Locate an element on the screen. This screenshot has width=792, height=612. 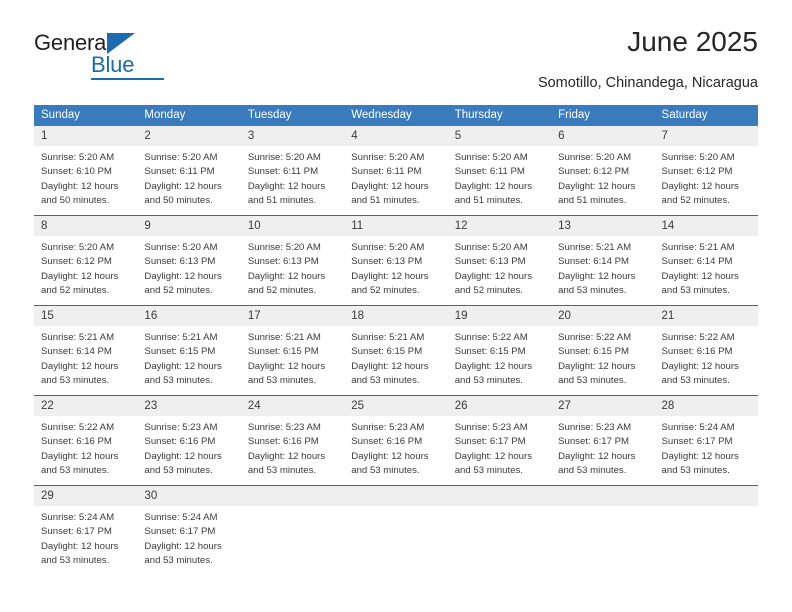
day-number-14: 14 is located at coordinates (706, 226).